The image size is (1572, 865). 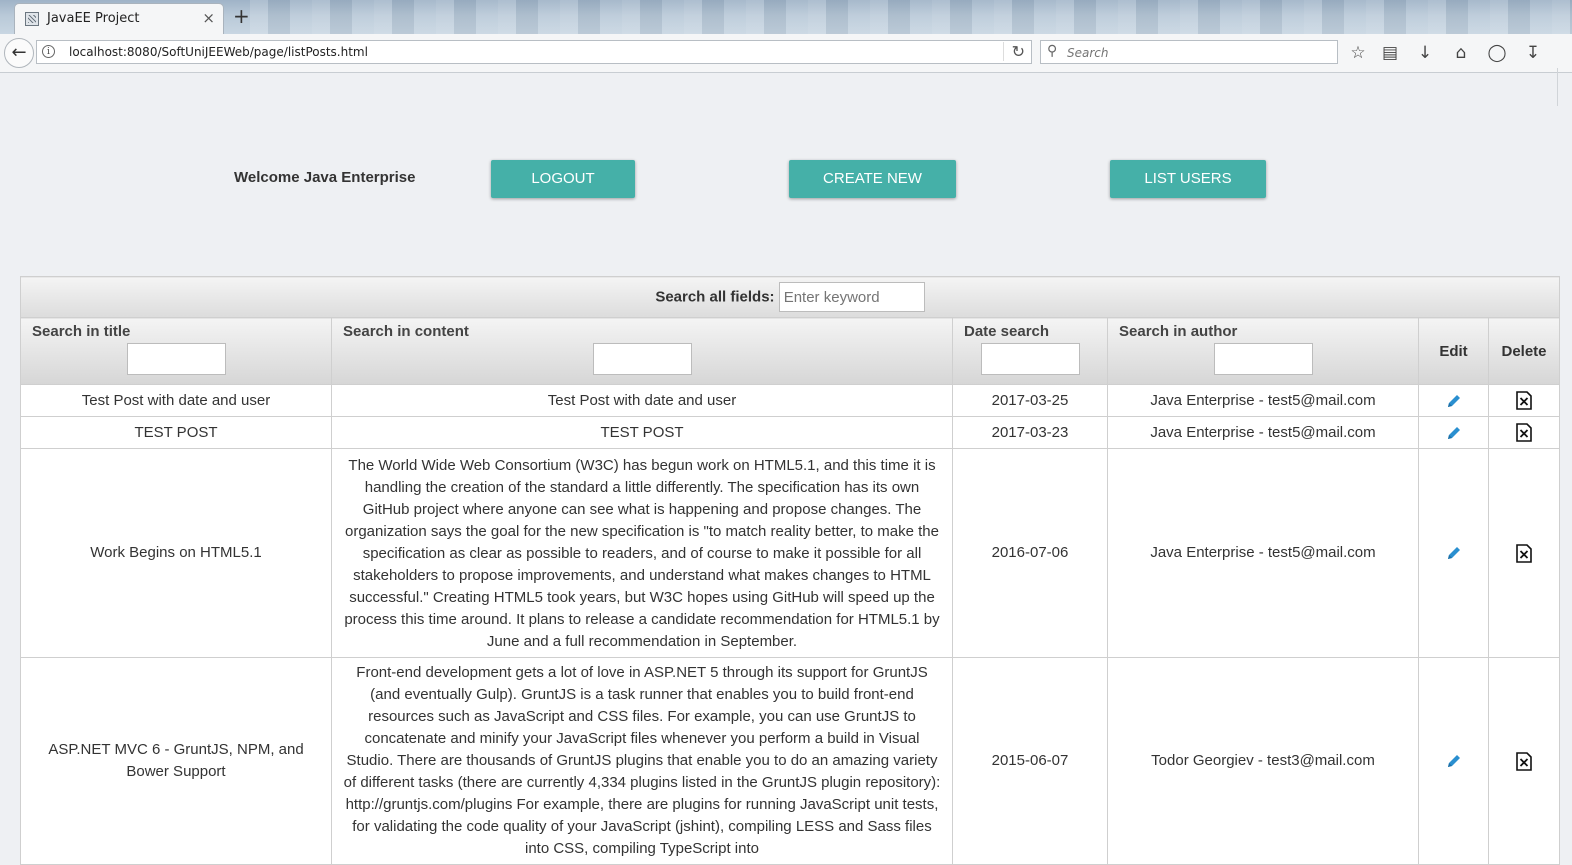 What do you see at coordinates (1564, 87) in the screenshot?
I see `toolbar-overflow` at bounding box center [1564, 87].